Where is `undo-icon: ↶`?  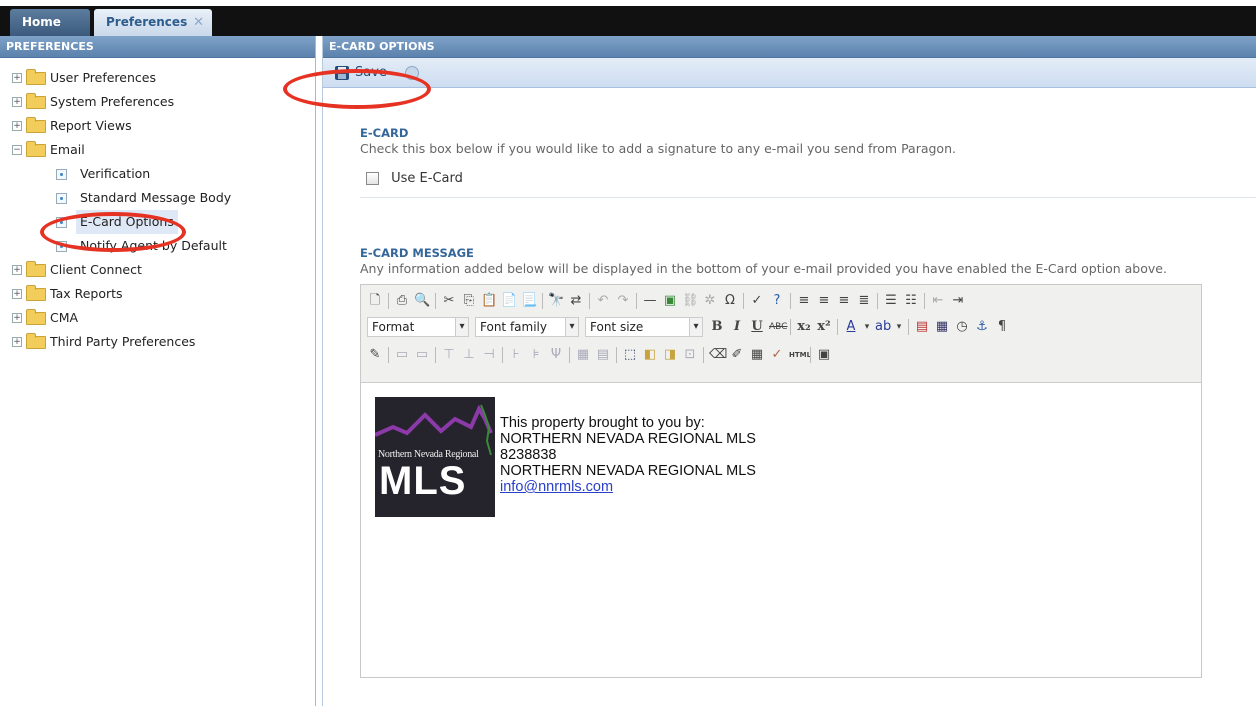
undo-icon: ↶ is located at coordinates (603, 301).